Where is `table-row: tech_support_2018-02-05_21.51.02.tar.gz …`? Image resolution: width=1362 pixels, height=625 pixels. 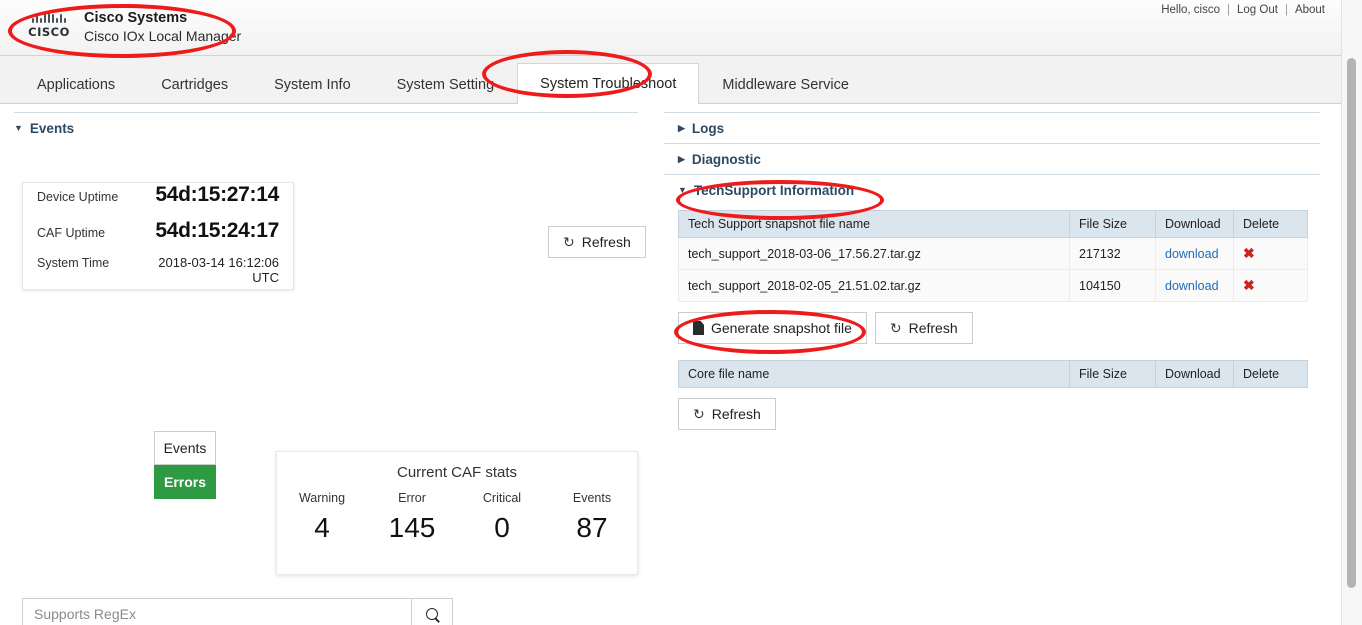 table-row: tech_support_2018-02-05_21.51.02.tar.gz … is located at coordinates (993, 285).